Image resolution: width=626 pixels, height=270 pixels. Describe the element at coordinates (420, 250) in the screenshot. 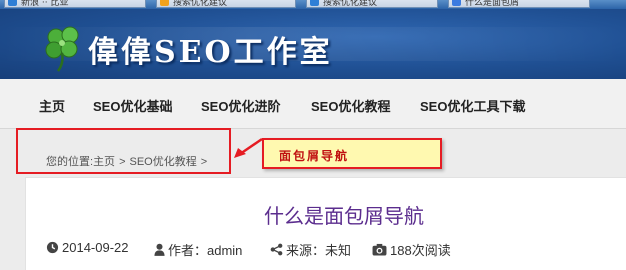

I see `post-views-text: 188次阅读` at that location.